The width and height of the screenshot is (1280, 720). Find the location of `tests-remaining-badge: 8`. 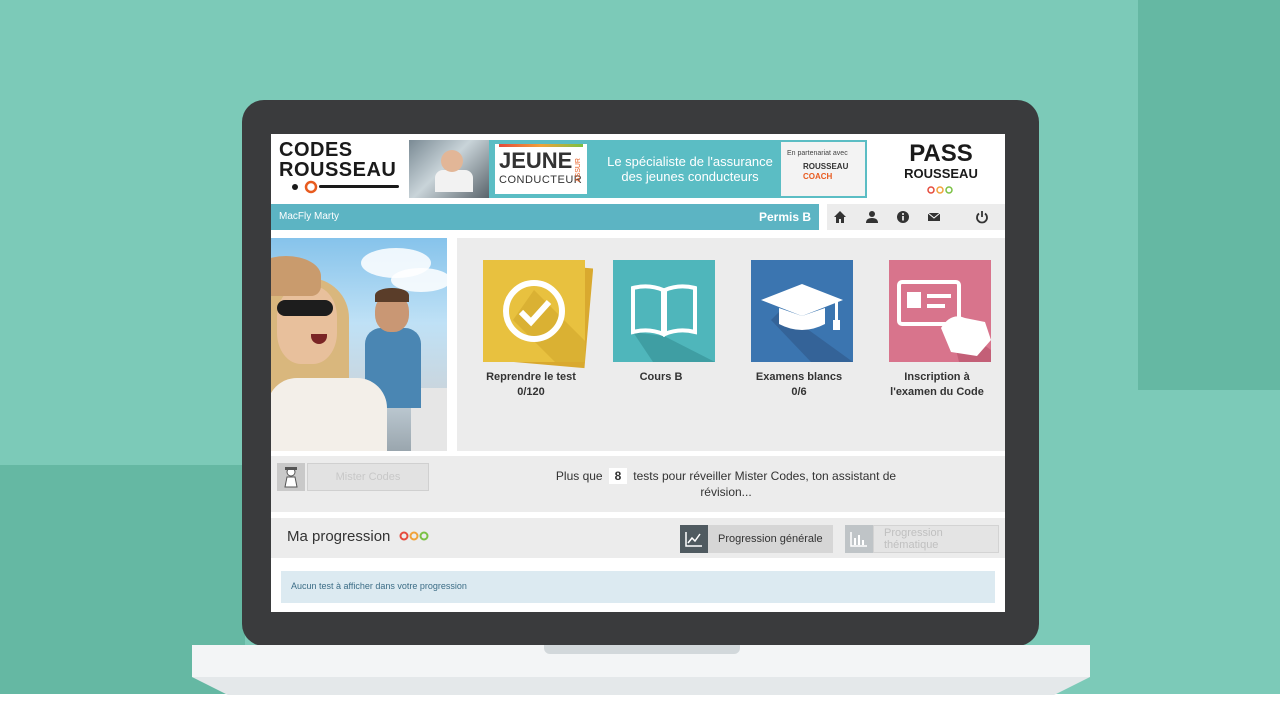

tests-remaining-badge: 8 is located at coordinates (617, 476).